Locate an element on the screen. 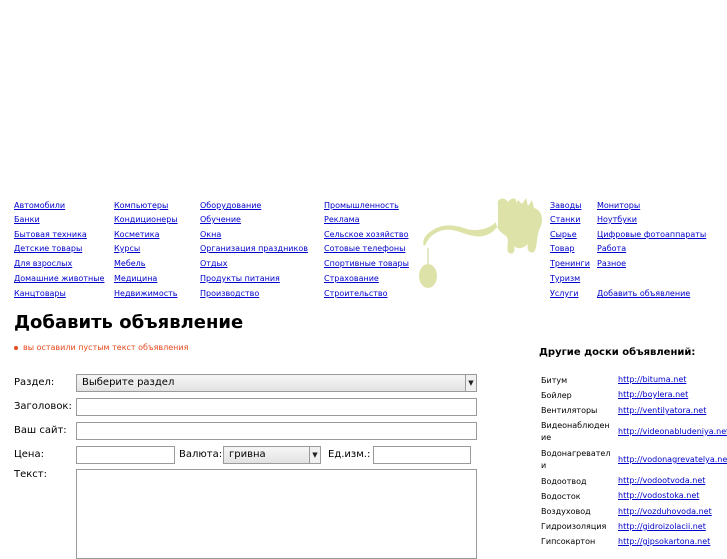 This screenshot has width=727, height=559. category-link-rabota: Работа is located at coordinates (611, 249).